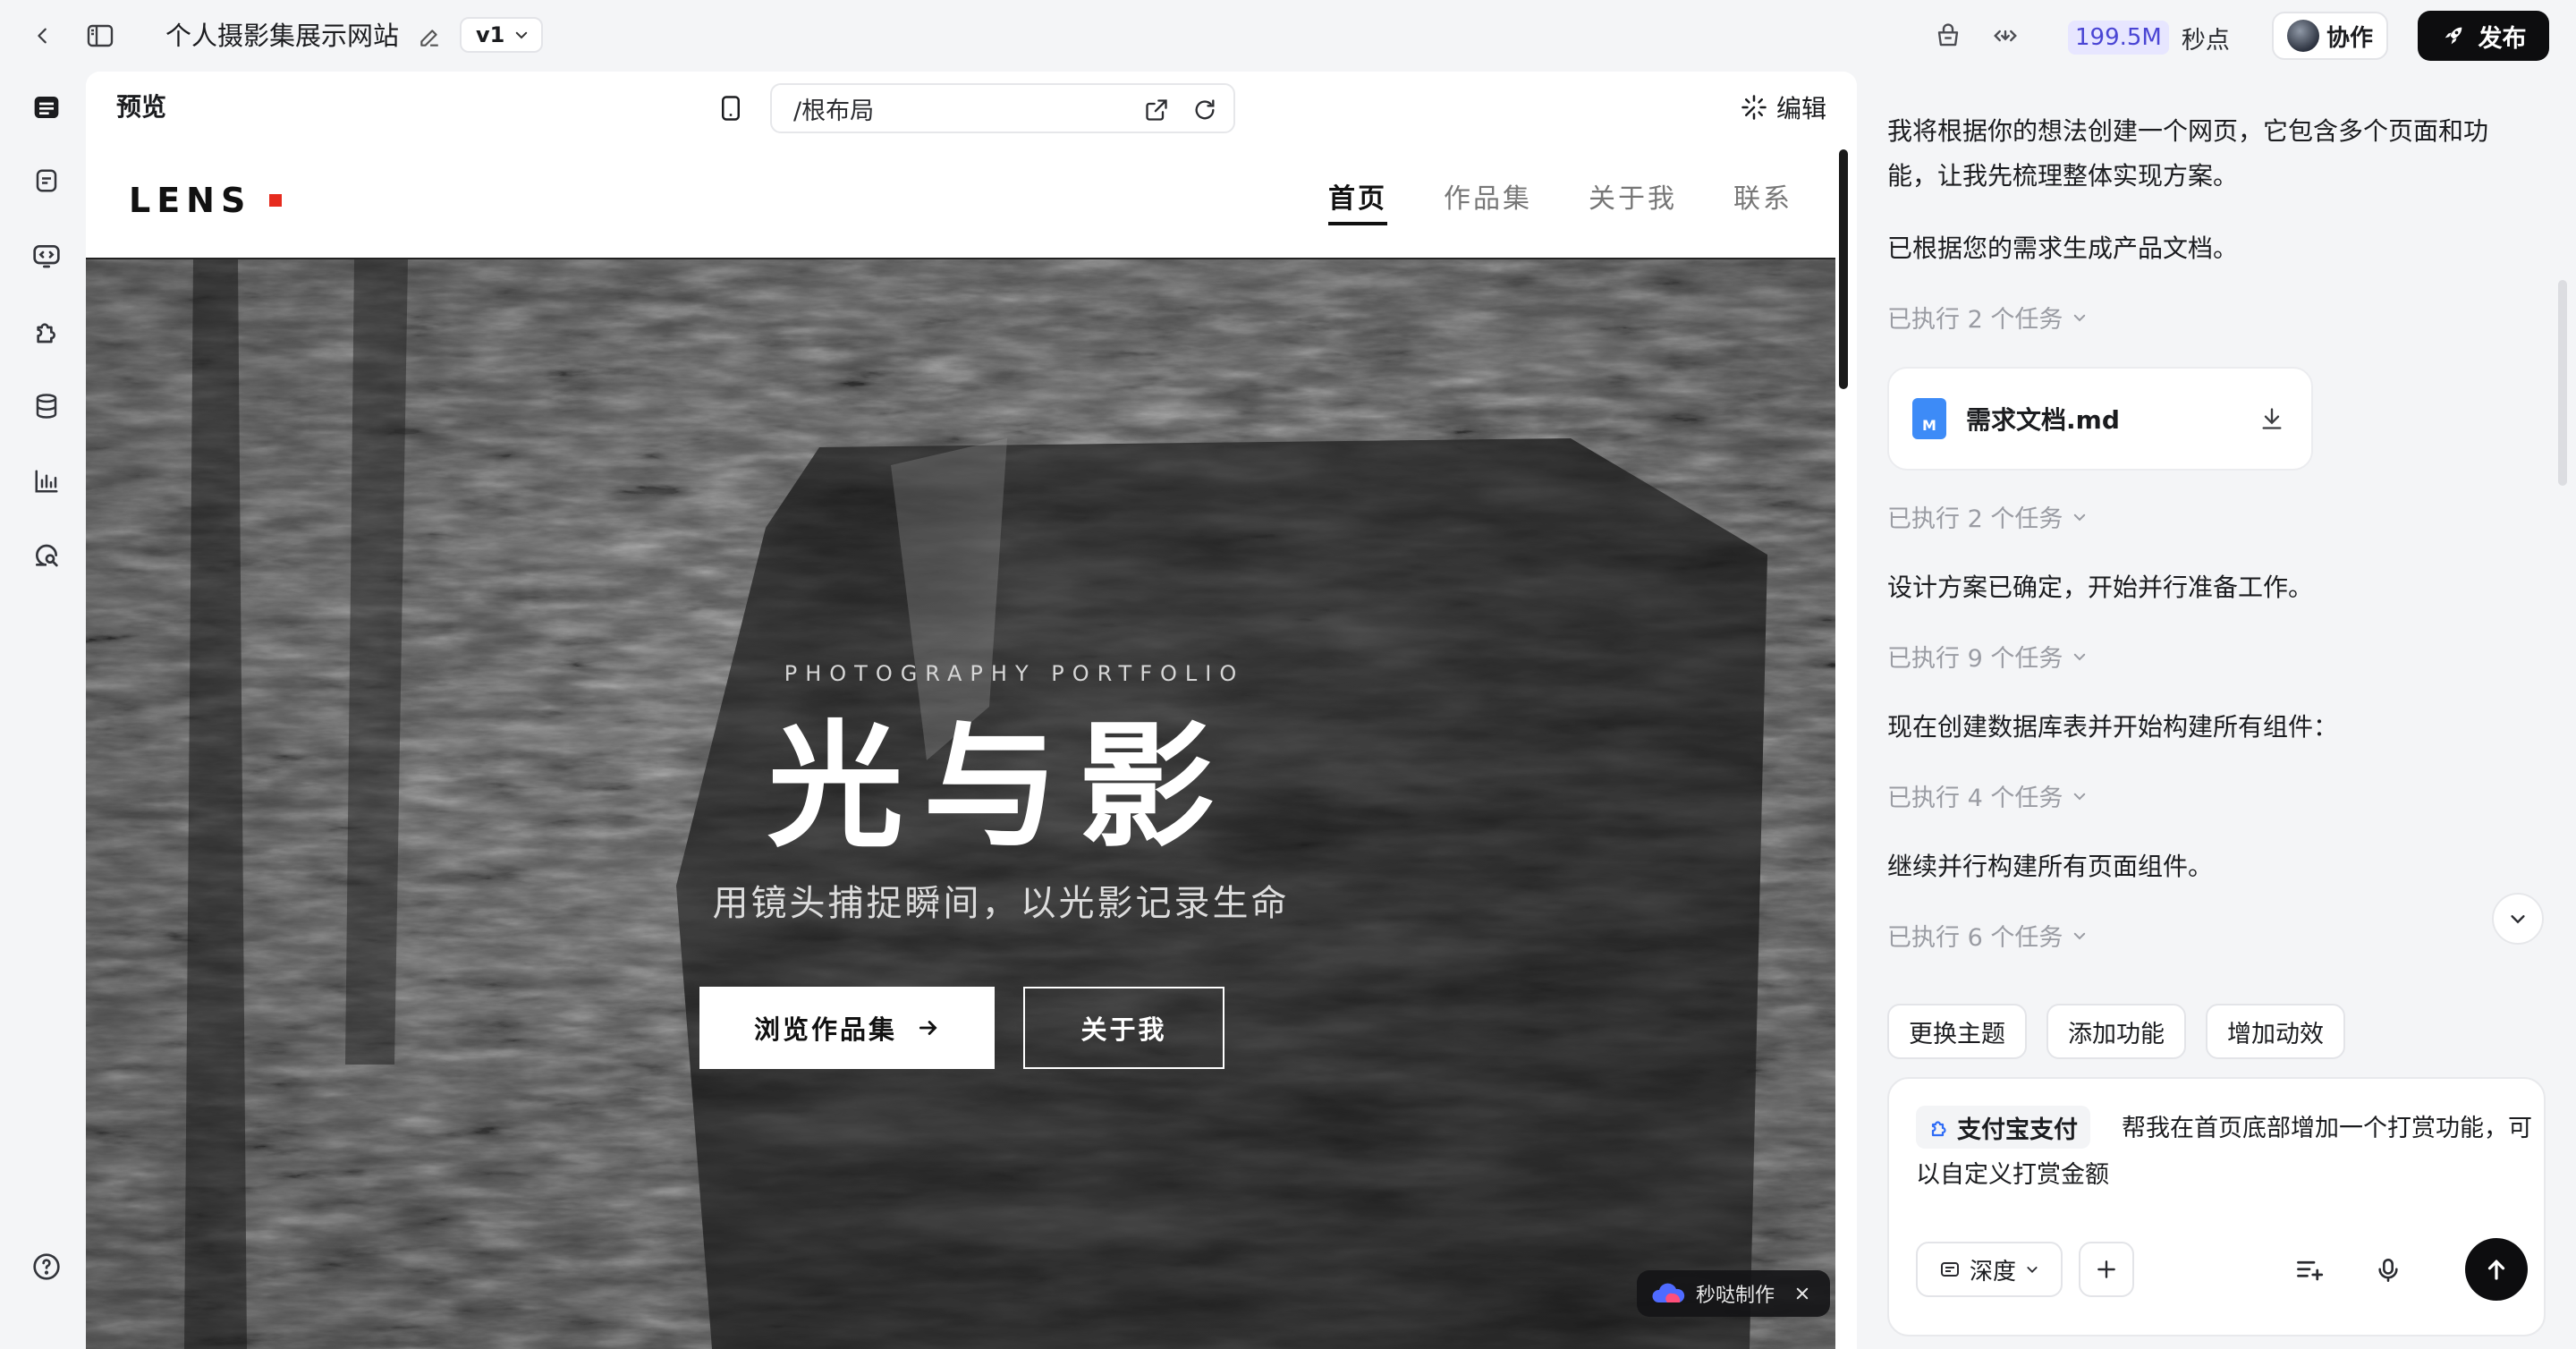 This screenshot has height=1349, width=2576. I want to click on plus-icon, so click(2106, 1269).